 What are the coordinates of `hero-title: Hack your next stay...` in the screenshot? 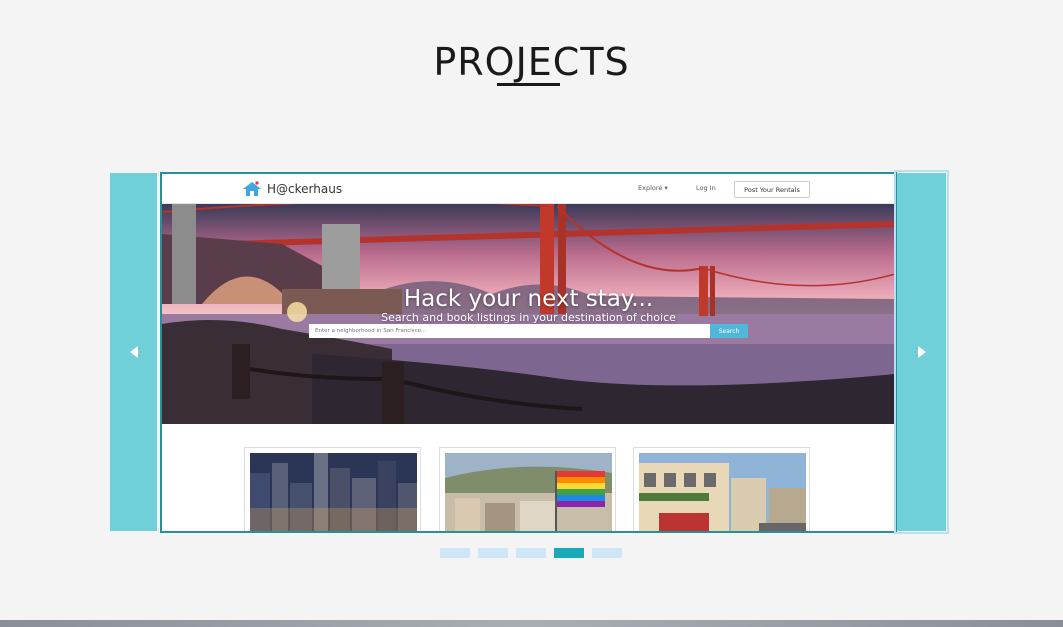 It's located at (528, 299).